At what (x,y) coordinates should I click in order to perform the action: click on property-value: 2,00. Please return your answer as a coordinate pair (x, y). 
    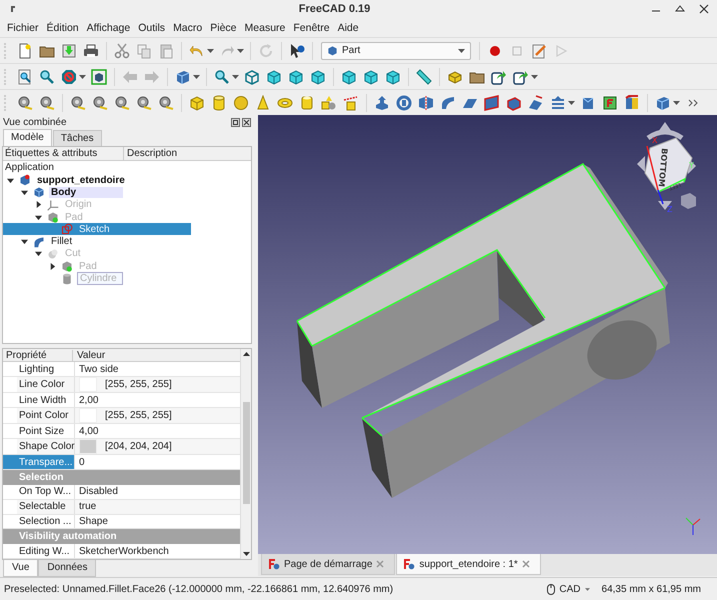
    Looking at the image, I should click on (88, 400).